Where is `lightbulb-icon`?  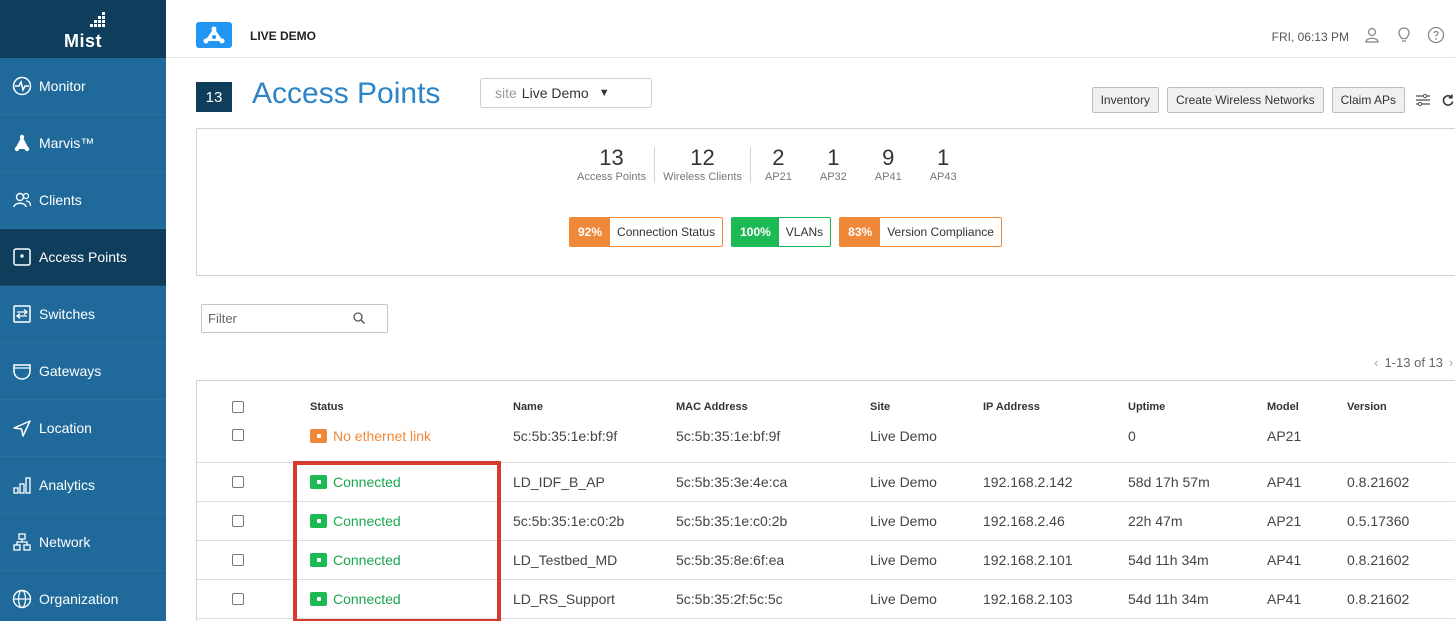 lightbulb-icon is located at coordinates (1404, 36).